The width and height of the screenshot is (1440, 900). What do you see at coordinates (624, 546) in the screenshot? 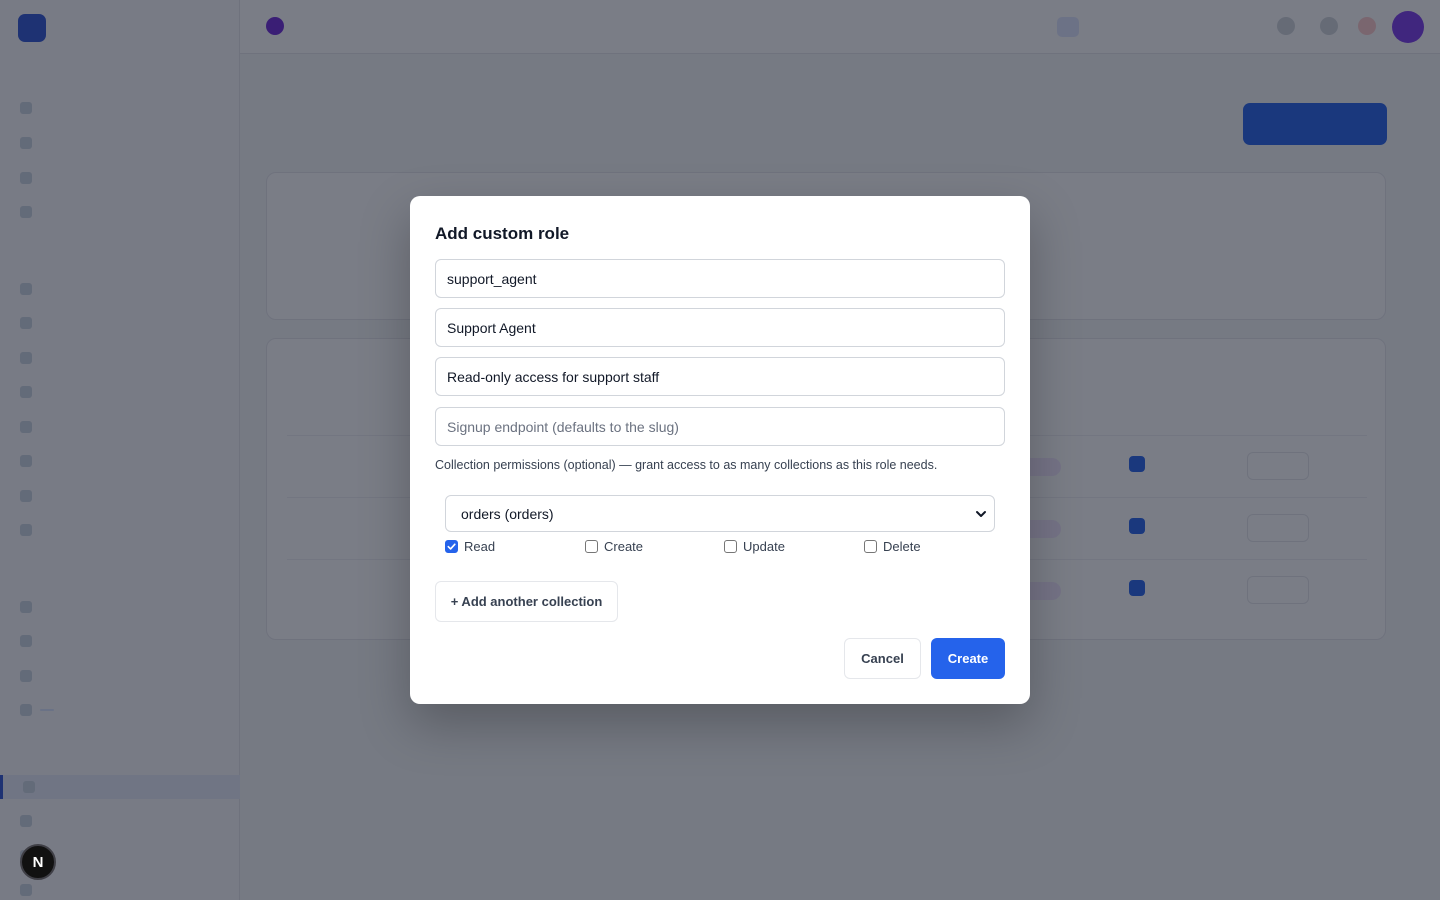
I see `permission-label: Create` at bounding box center [624, 546].